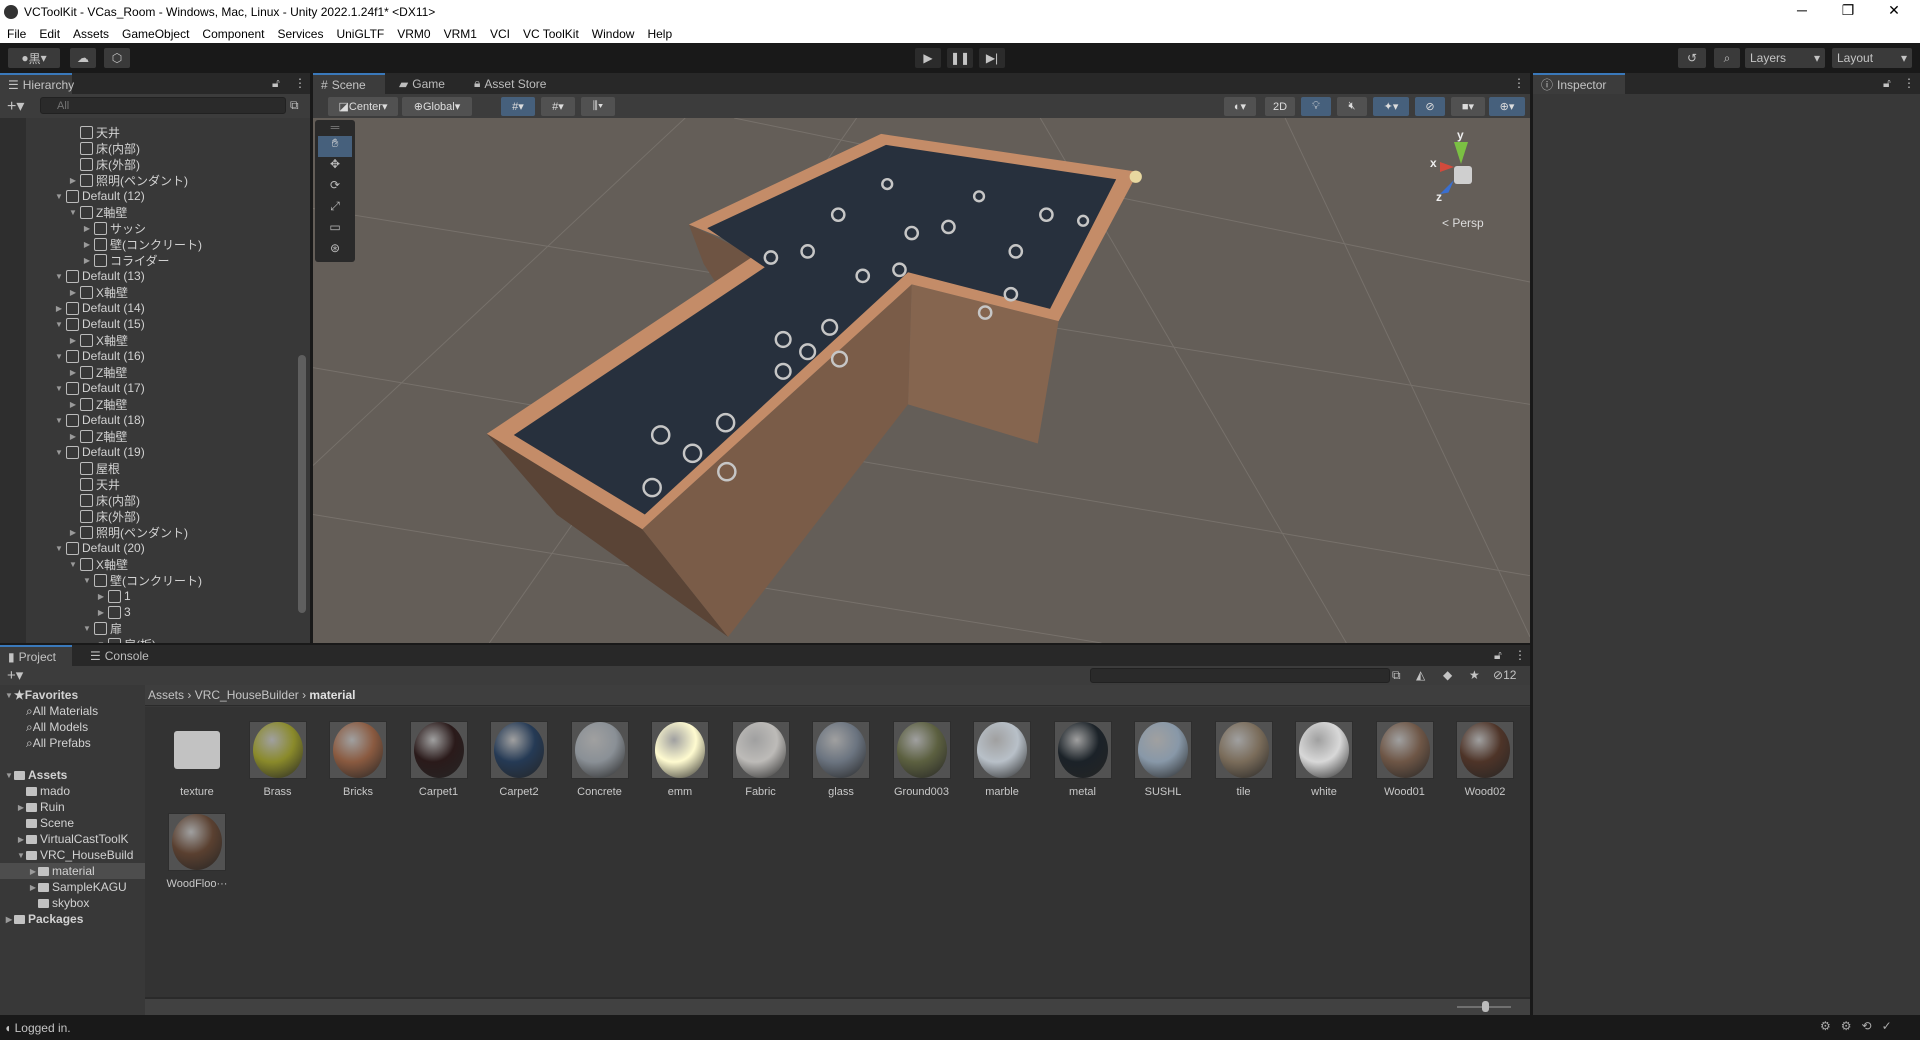  Describe the element at coordinates (72, 823) in the screenshot. I see `project-tree-item: Scene` at that location.